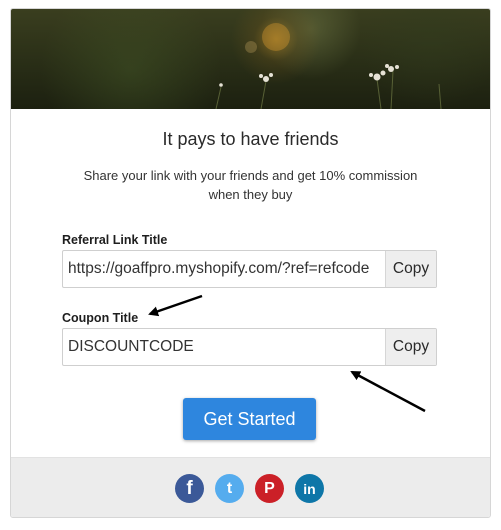  I want to click on referral-link-group: Copy, so click(249, 269).